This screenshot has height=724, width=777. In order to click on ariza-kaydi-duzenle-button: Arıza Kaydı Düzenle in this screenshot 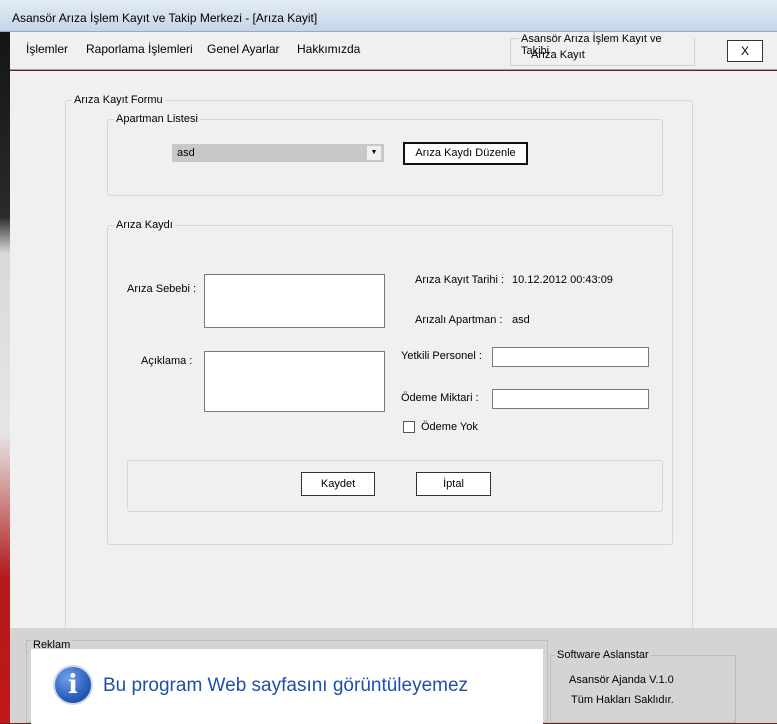, I will do `click(465, 153)`.